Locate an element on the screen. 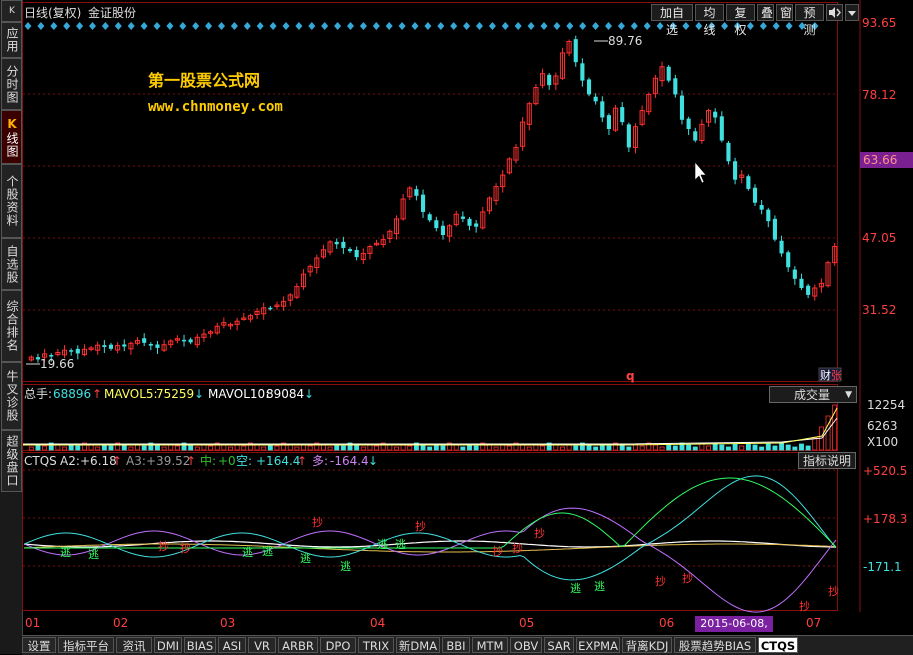 The width and height of the screenshot is (913, 655). bottom-tab-5: ASI is located at coordinates (232, 645).